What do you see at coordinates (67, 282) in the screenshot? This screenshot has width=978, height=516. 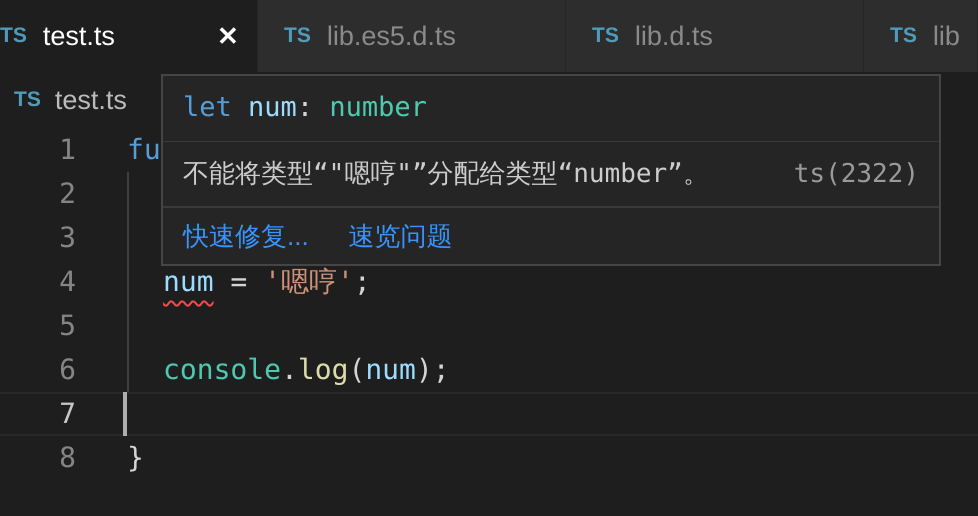 I see `line-number: 4` at bounding box center [67, 282].